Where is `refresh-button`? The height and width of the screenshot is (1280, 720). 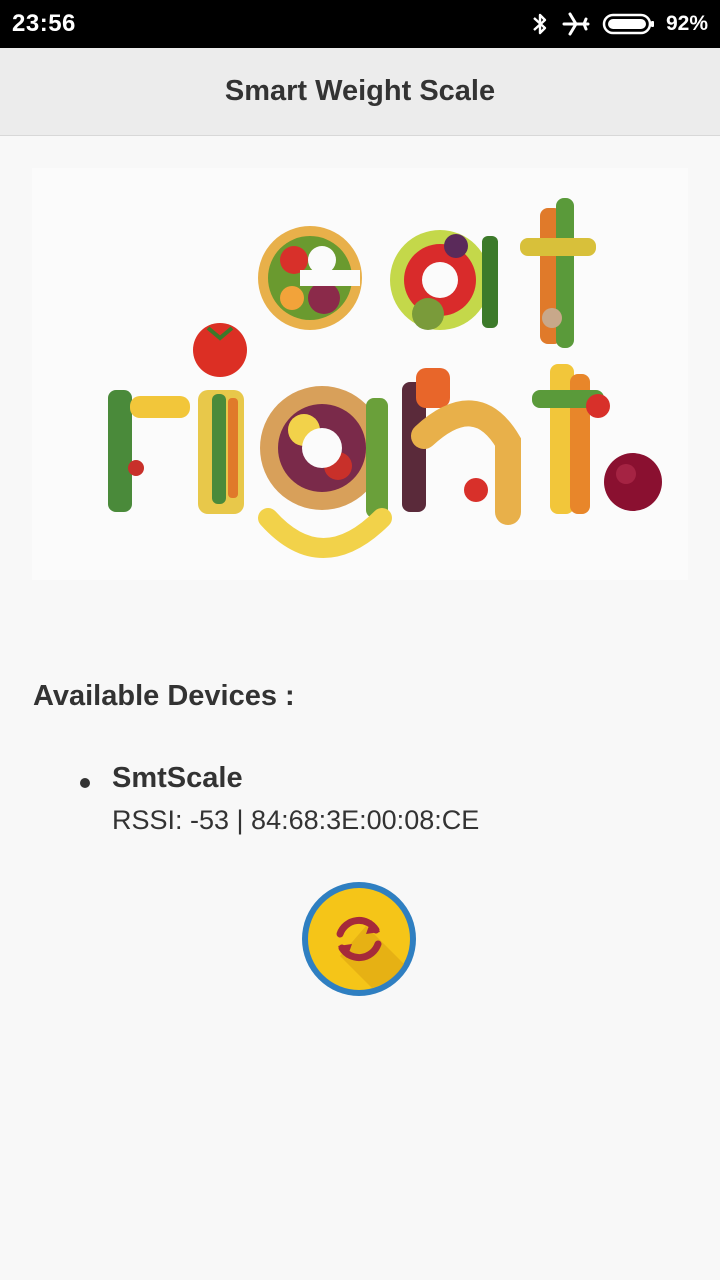 refresh-button is located at coordinates (359, 939).